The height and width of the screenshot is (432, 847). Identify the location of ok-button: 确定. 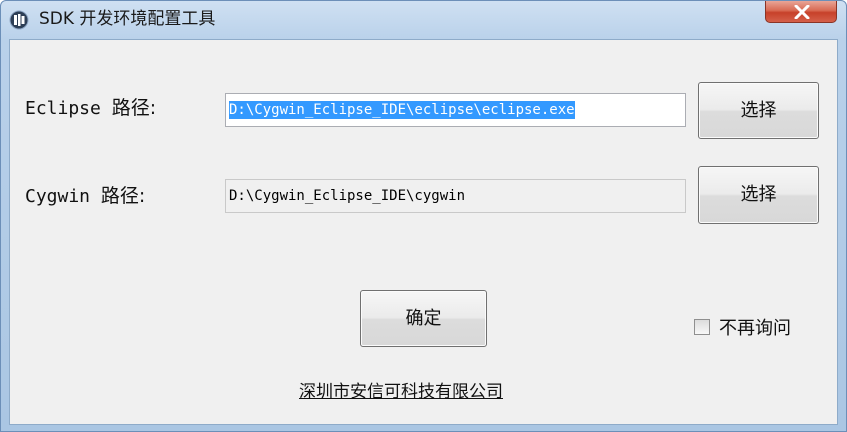
(423, 318).